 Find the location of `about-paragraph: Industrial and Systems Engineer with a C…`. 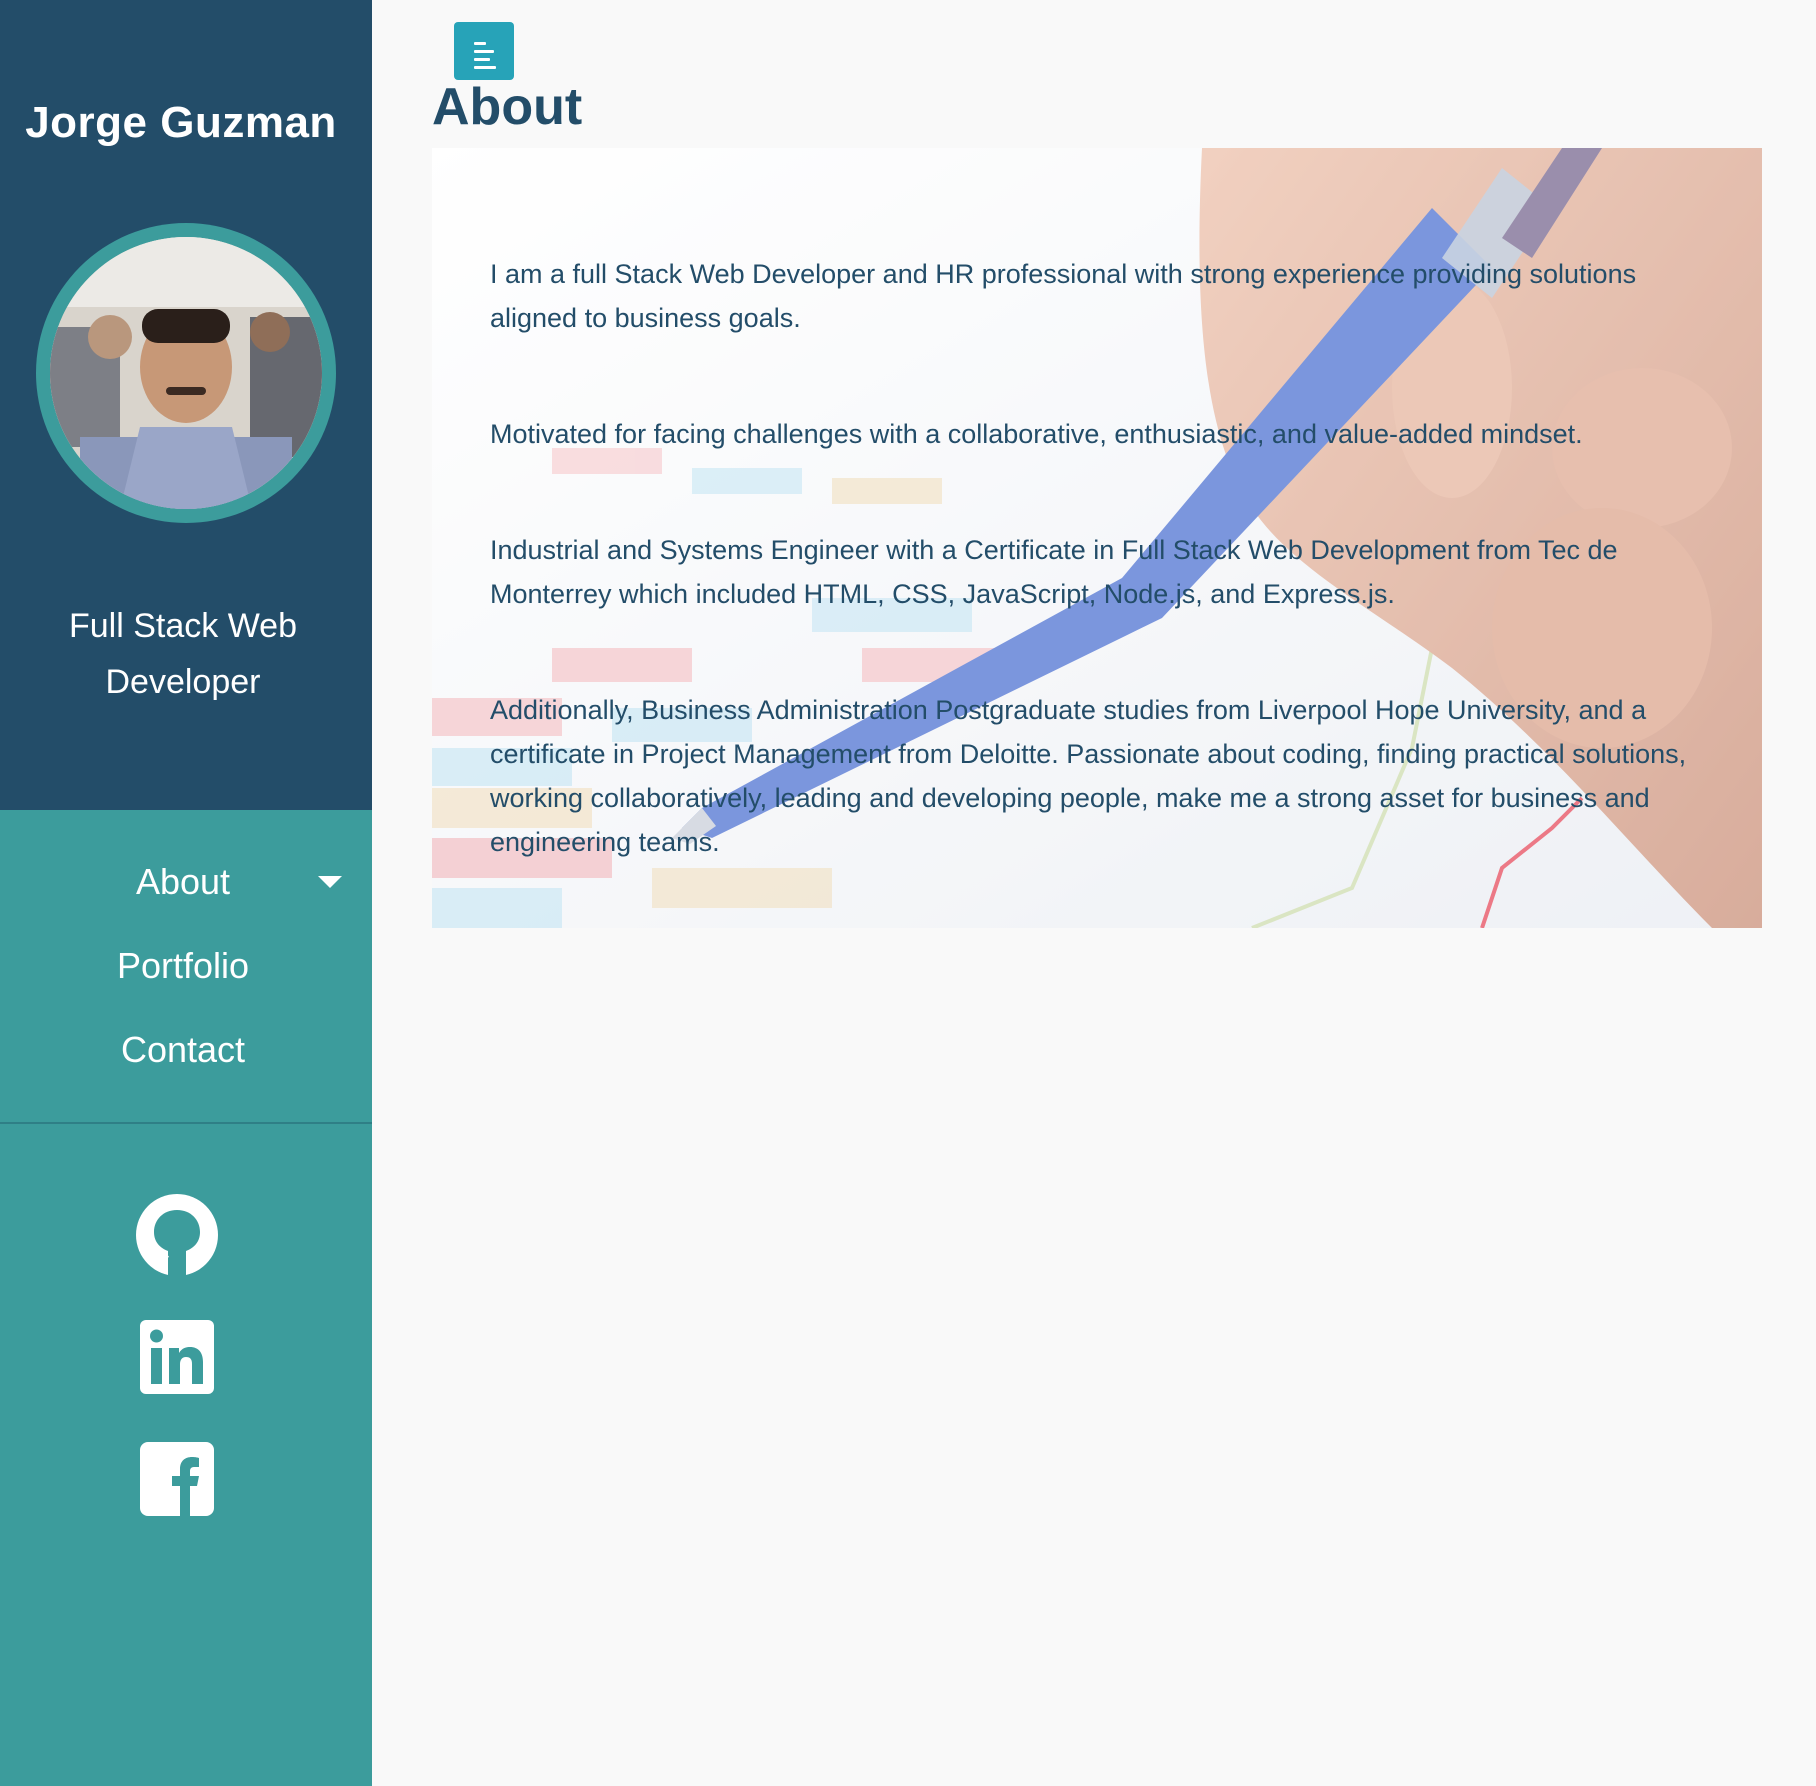

about-paragraph: Industrial and Systems Engineer with a C… is located at coordinates (1054, 572).